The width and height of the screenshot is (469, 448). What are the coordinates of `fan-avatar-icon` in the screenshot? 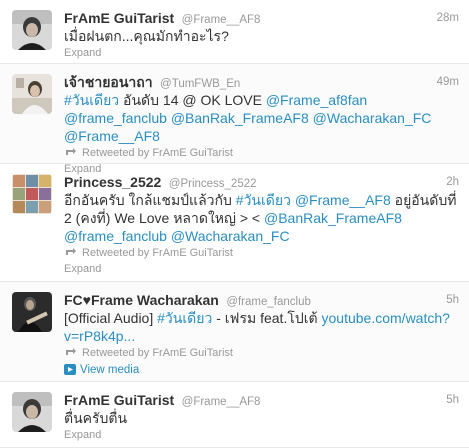 It's located at (32, 94).